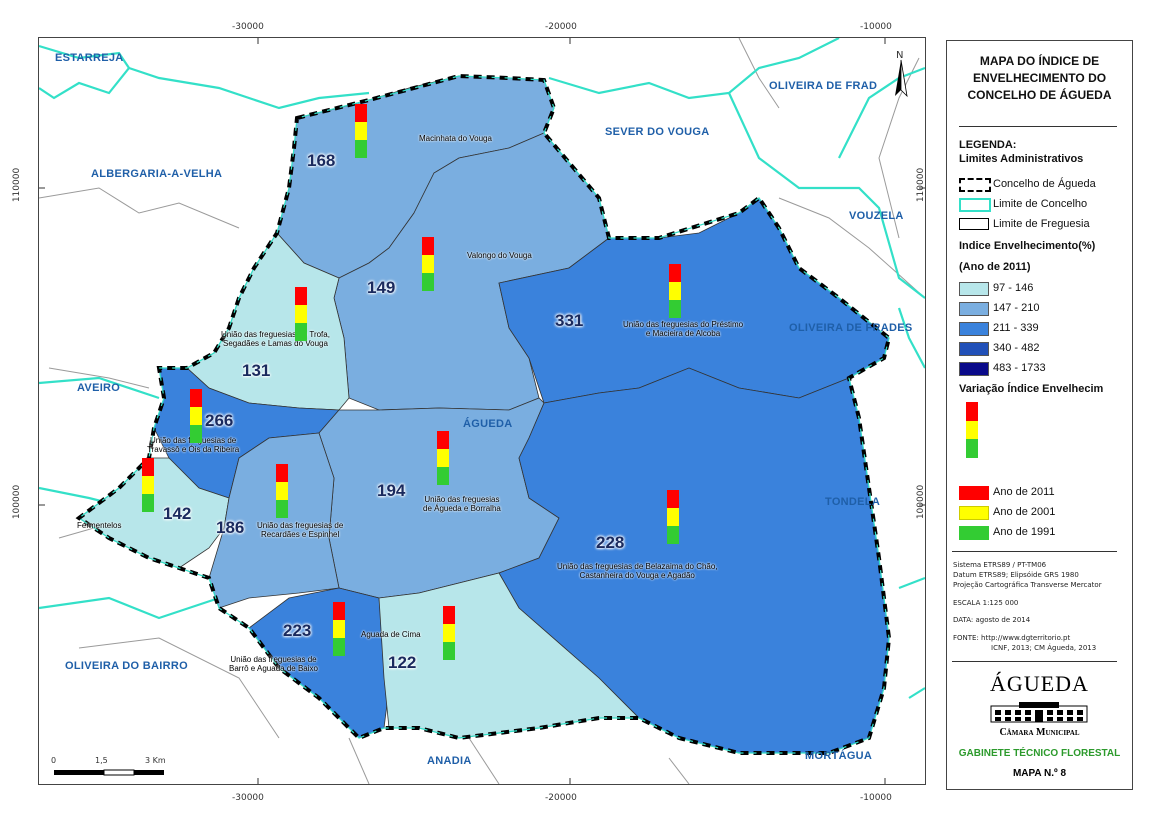  I want to click on year-label-2001: Ano de 2001, so click(1024, 512).